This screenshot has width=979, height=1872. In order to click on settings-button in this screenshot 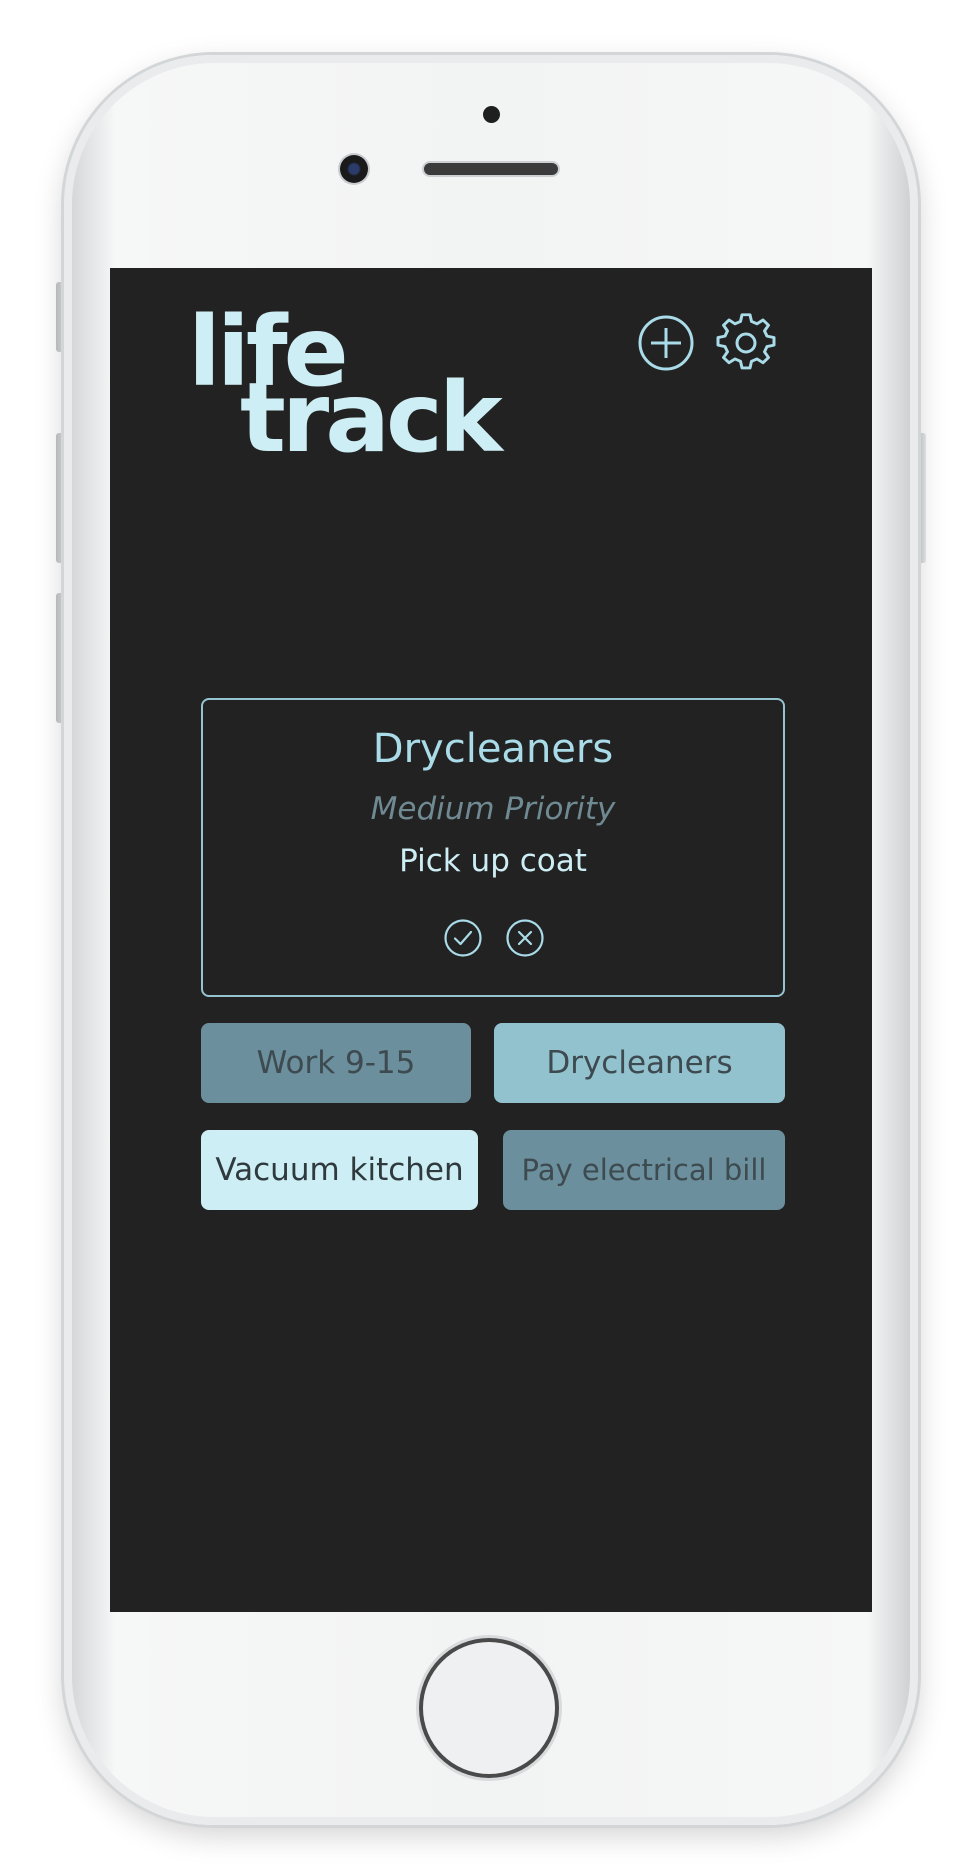, I will do `click(746, 343)`.